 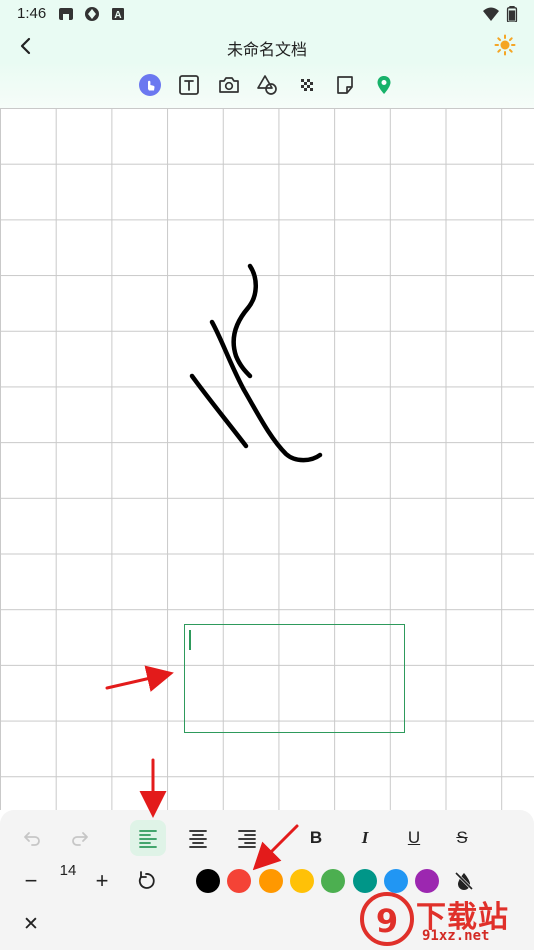 I want to click on align-right-icon, so click(x=247, y=839).